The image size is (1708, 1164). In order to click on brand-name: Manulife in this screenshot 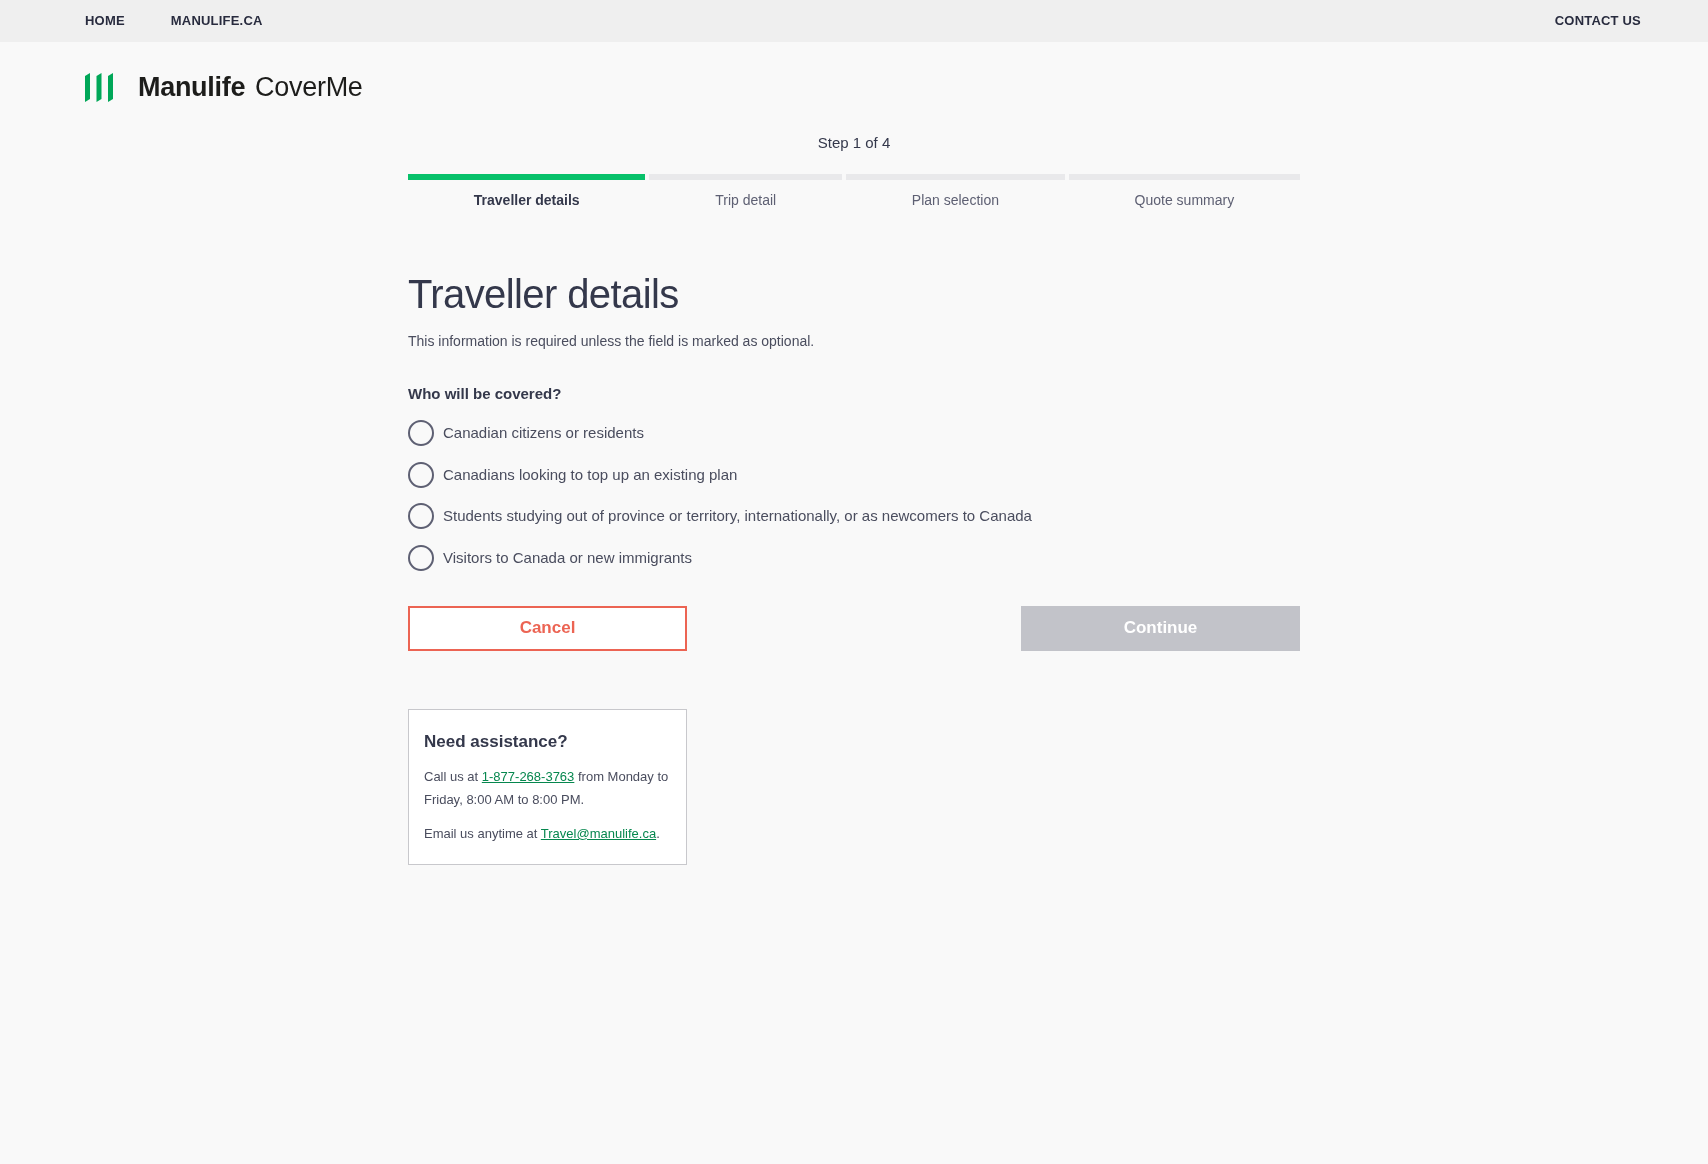, I will do `click(192, 87)`.